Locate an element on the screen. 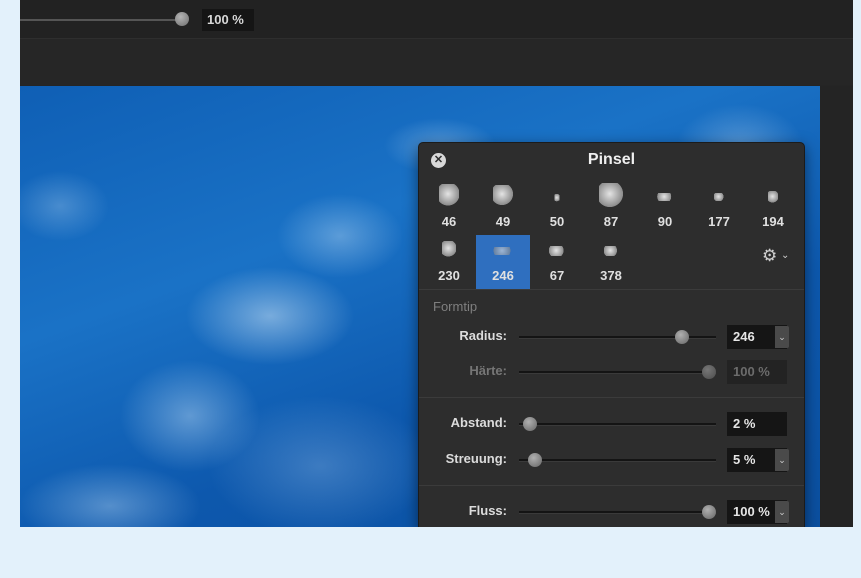 The image size is (861, 578). canvas-scroll-edge is located at coordinates (836, 306).